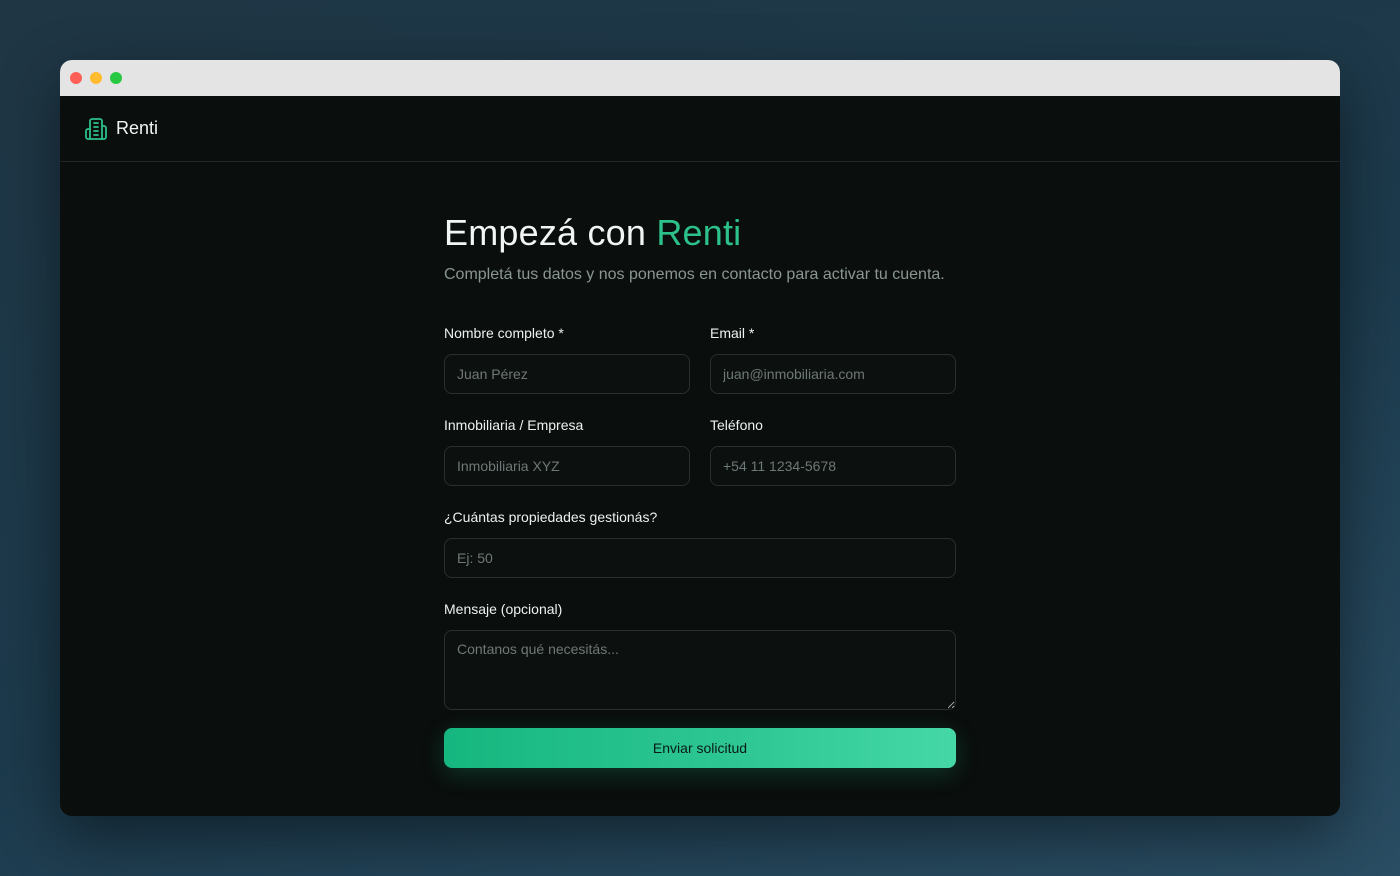  Describe the element at coordinates (700, 129) in the screenshot. I see `top-navbar: Renti` at that location.